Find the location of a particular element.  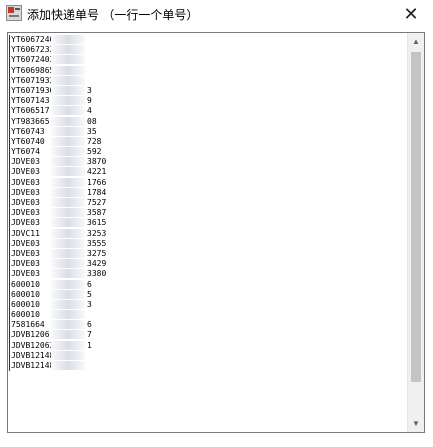

tracking-suffix: 3587 is located at coordinates (97, 213).